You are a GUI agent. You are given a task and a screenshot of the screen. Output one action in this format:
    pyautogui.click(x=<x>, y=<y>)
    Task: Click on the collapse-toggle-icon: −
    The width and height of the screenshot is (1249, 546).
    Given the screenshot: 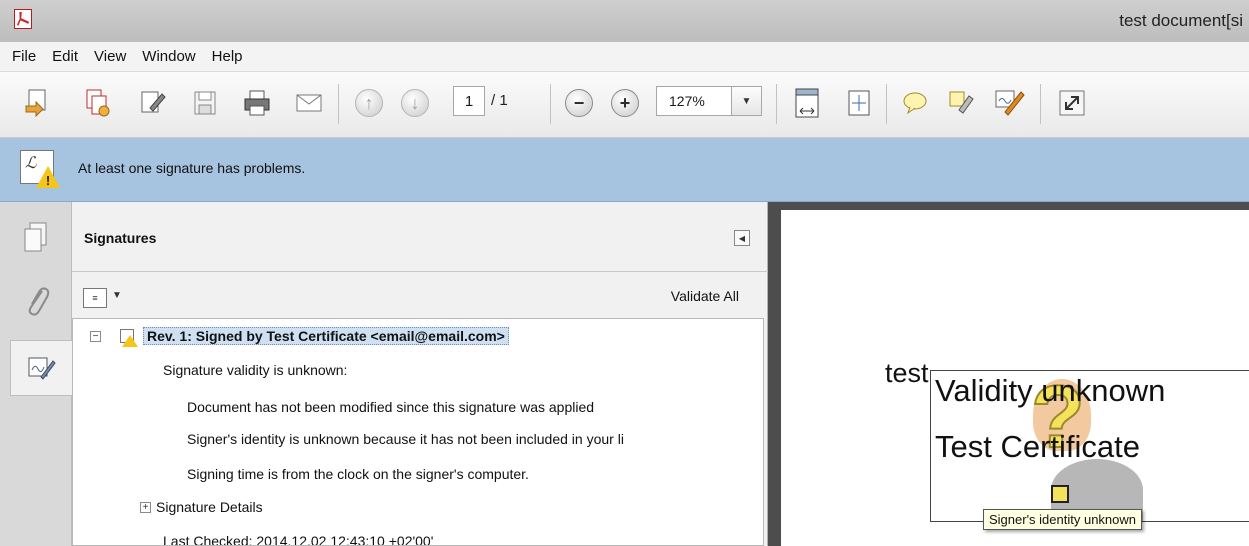 What is the action you would take?
    pyautogui.click(x=95, y=336)
    